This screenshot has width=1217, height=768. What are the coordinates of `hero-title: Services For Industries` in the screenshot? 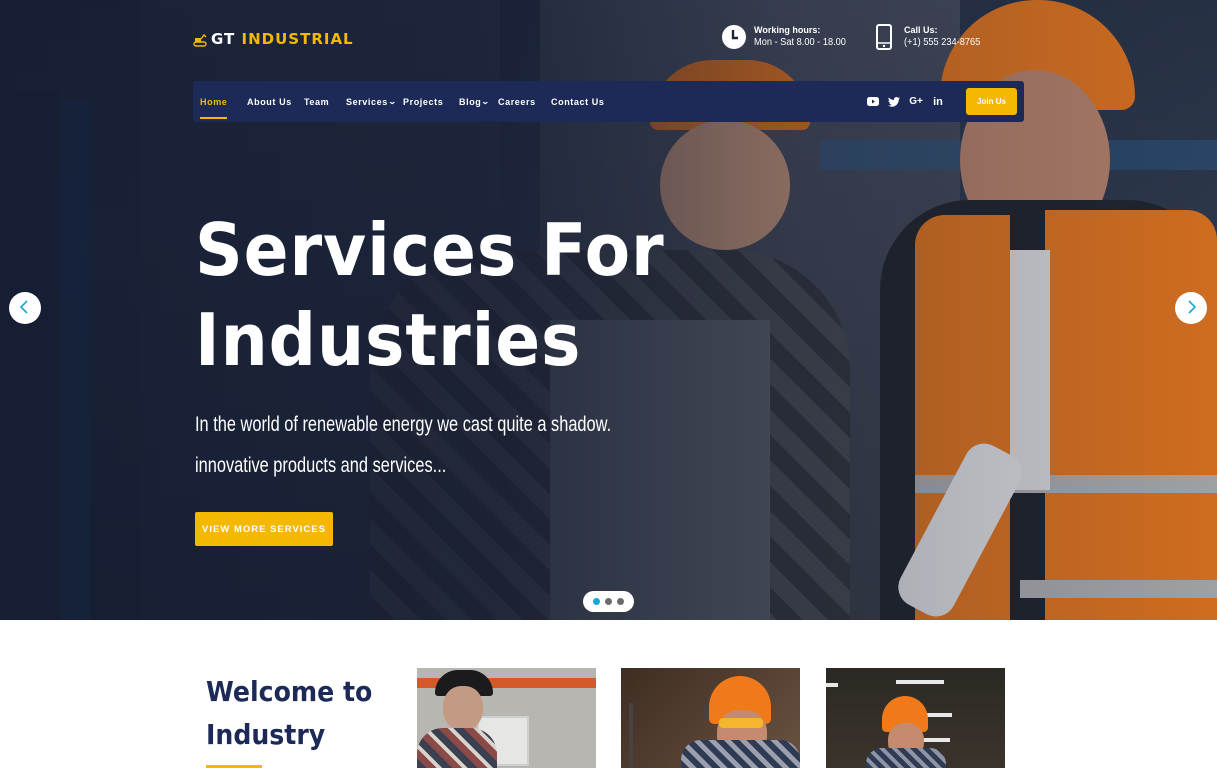 It's located at (430, 295).